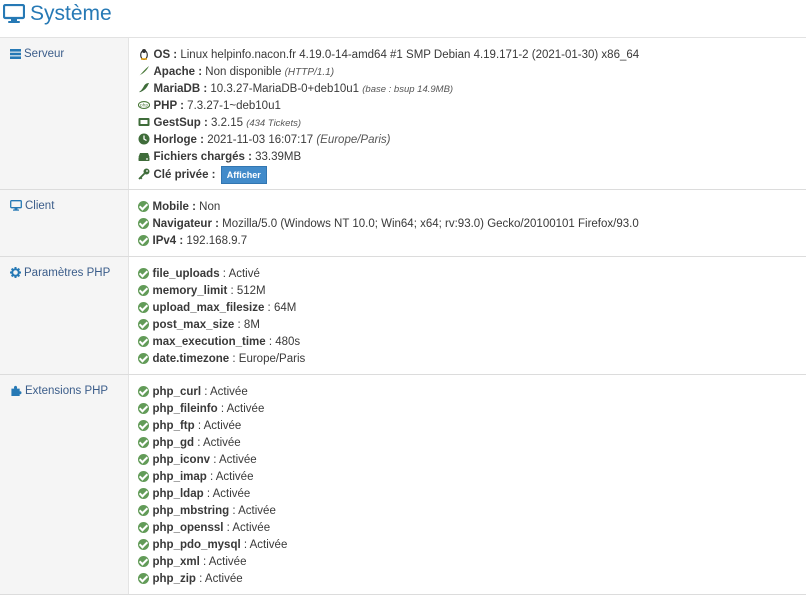  Describe the element at coordinates (14, 13) in the screenshot. I see `monitor-icon` at that location.